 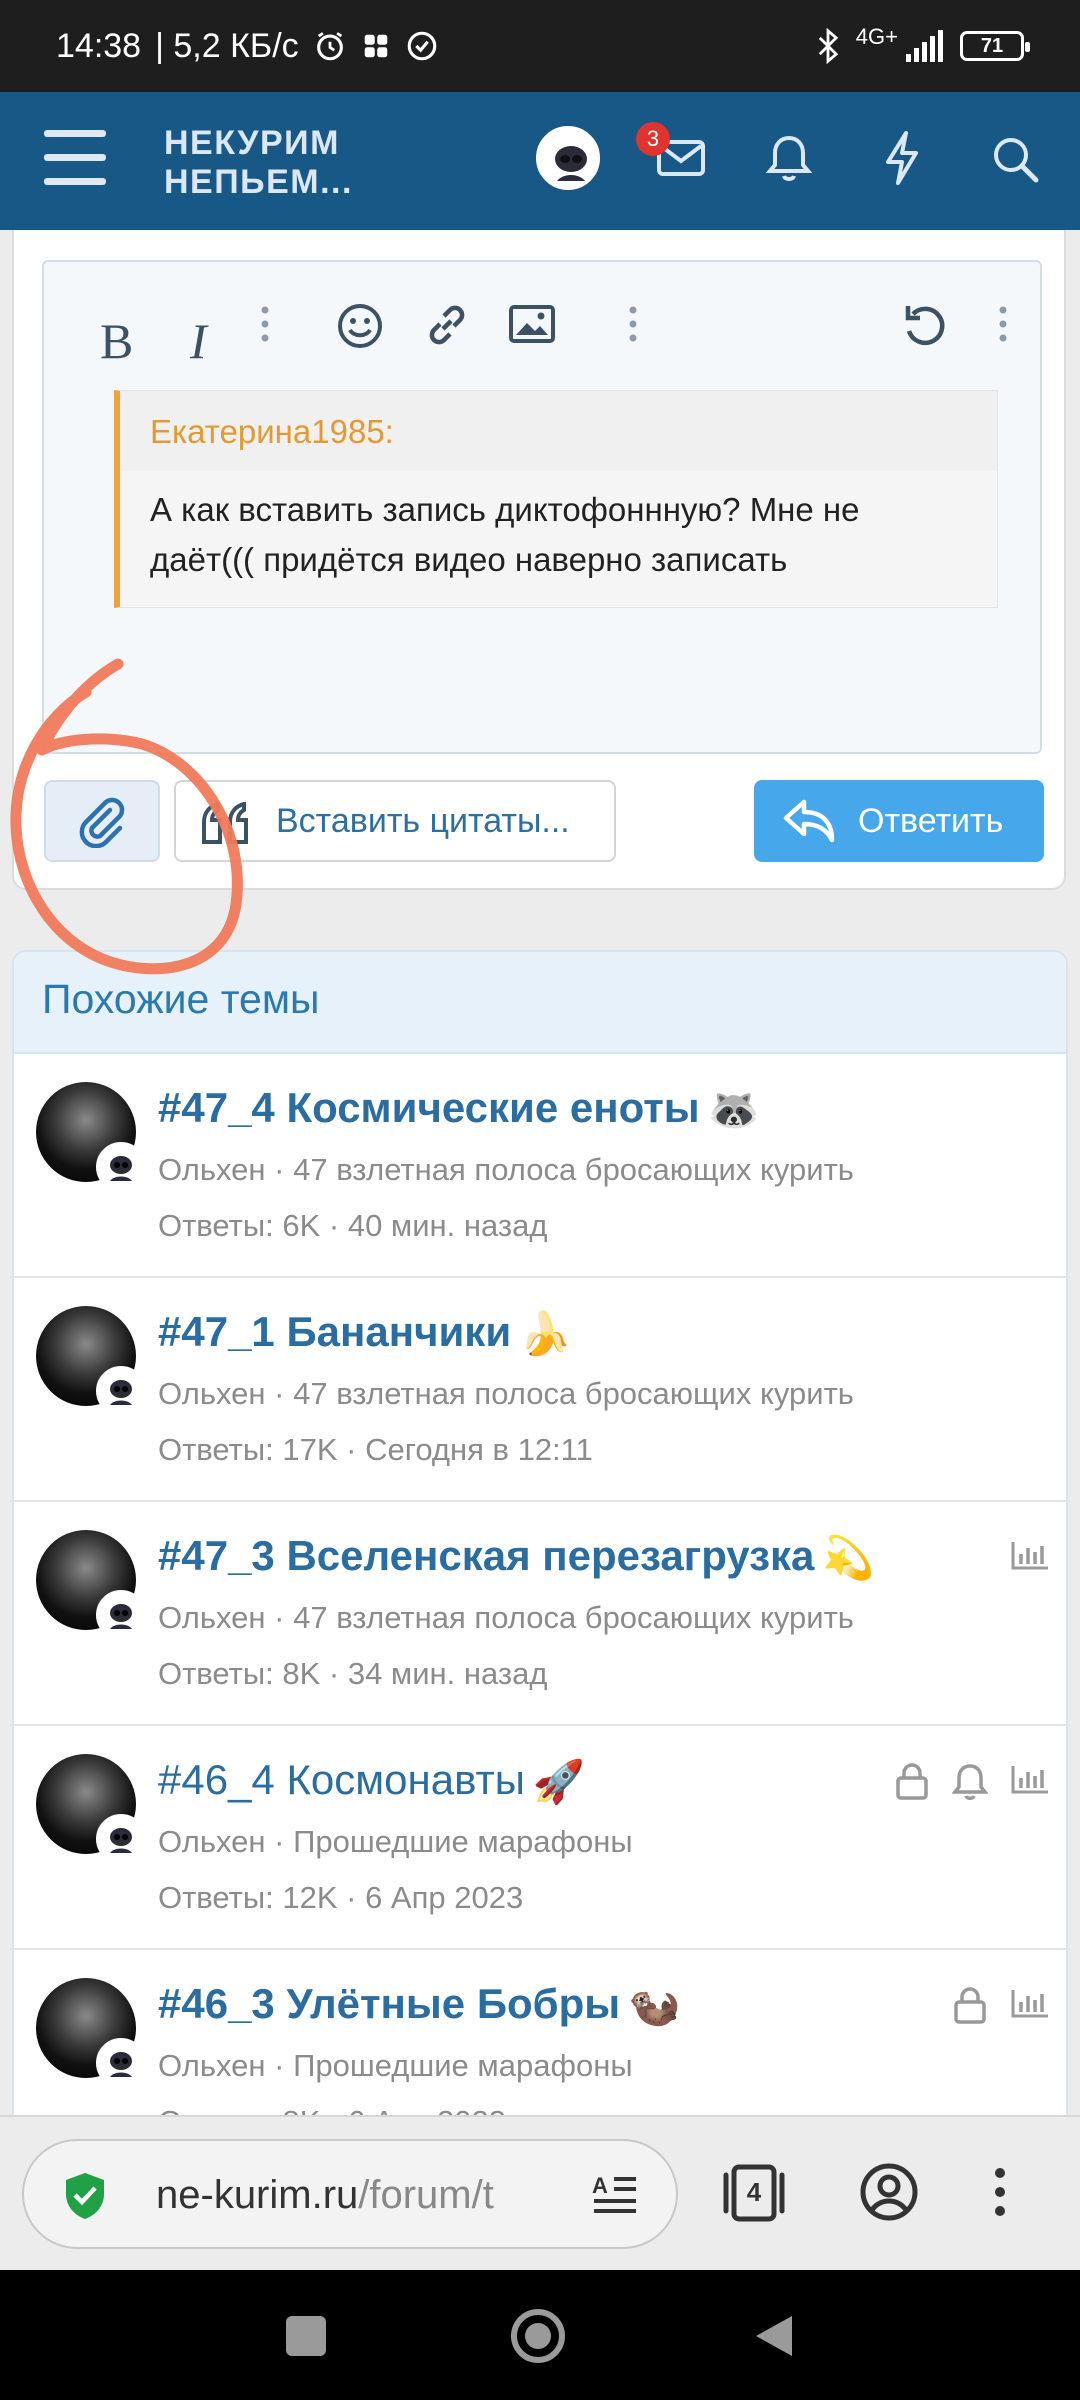 I want to click on reply-button: Ответить, so click(x=899, y=821).